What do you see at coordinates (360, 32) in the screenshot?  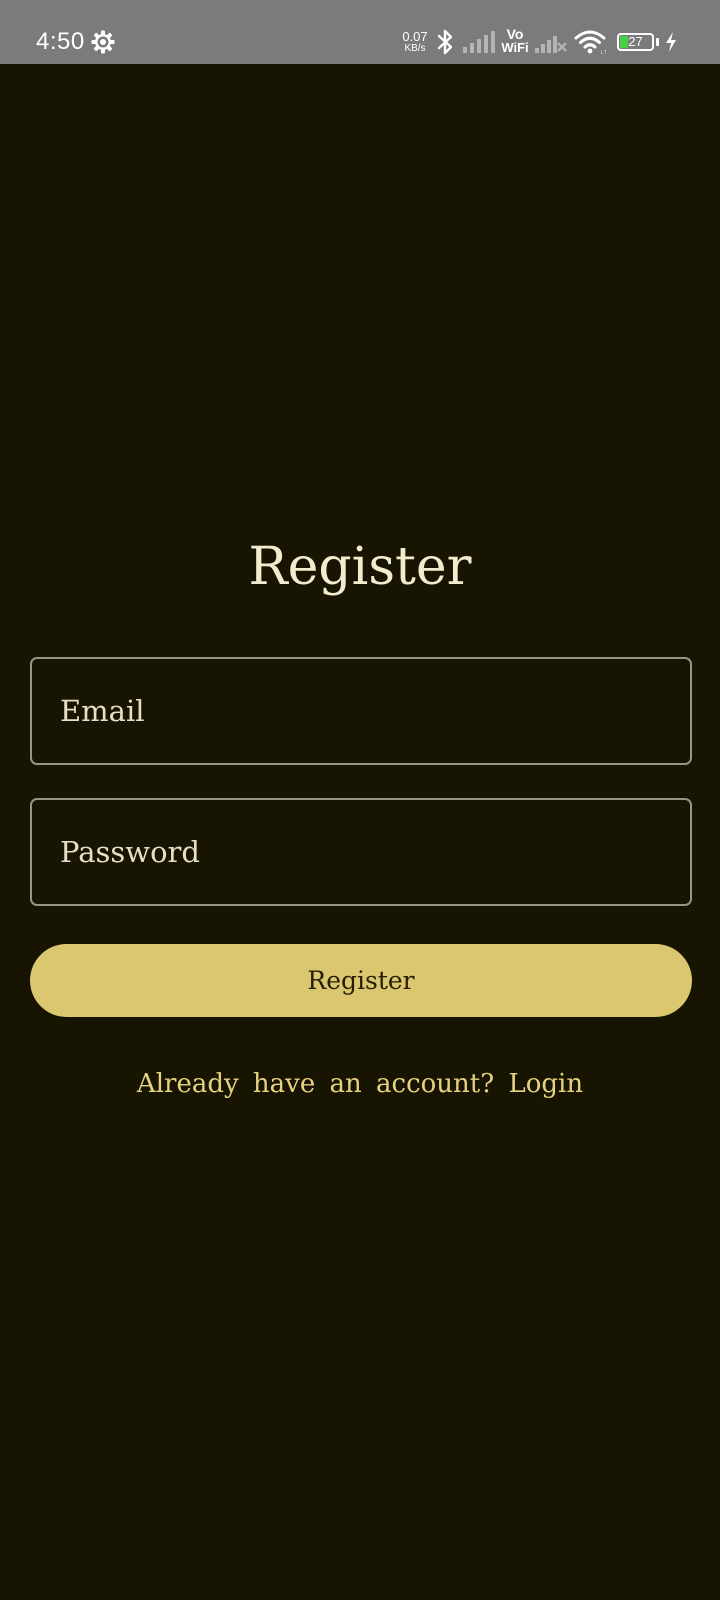 I see `status-bar: 4:50 0.07 KB/s Vo WiFi ↓↑ 27` at bounding box center [360, 32].